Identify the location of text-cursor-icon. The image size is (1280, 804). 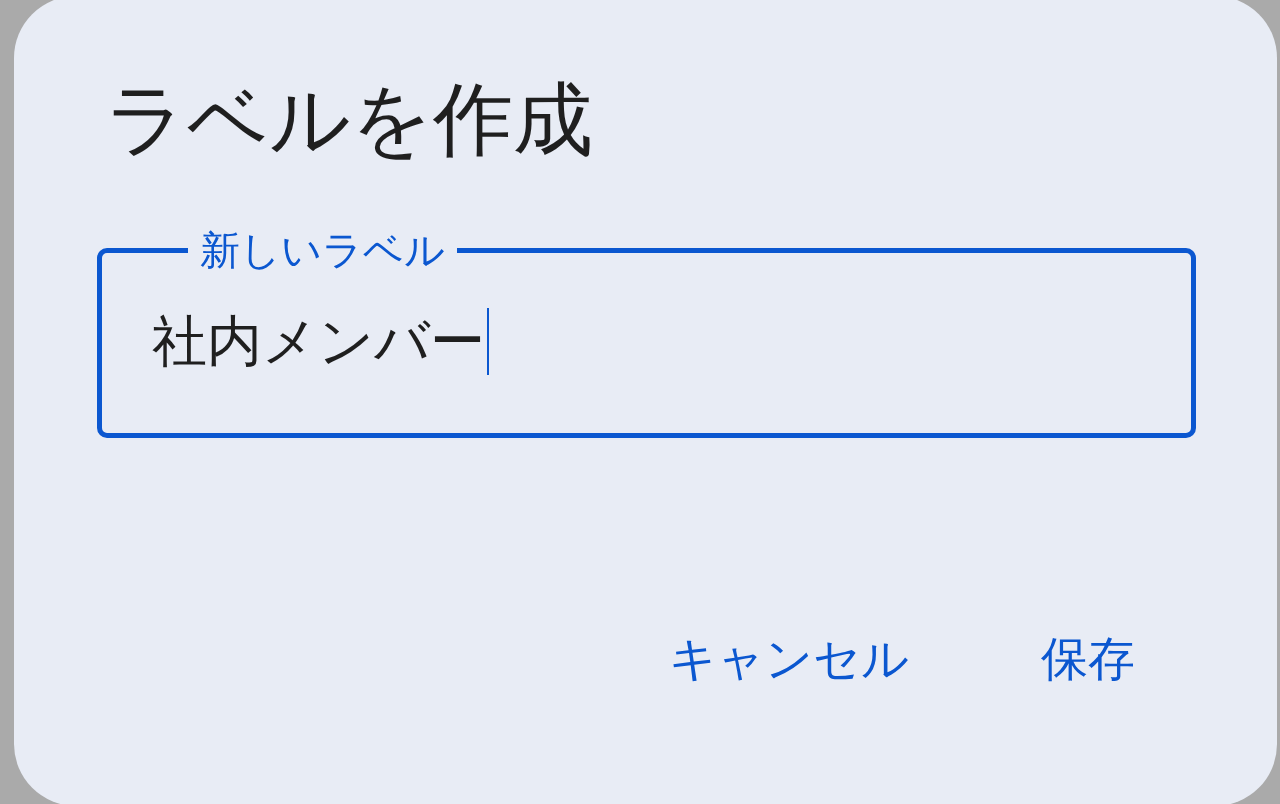
(488, 341).